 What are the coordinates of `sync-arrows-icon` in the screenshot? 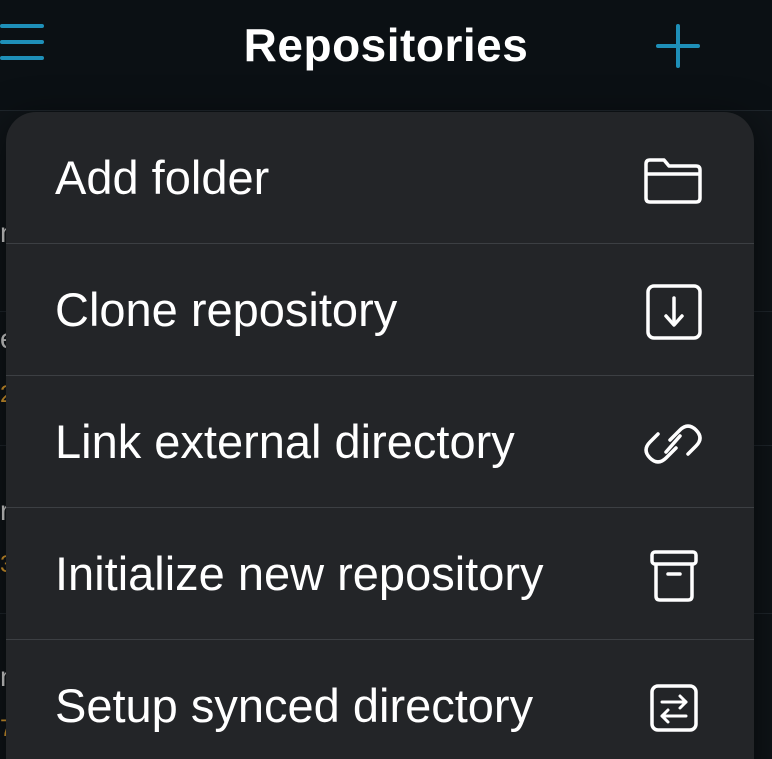 It's located at (672, 708).